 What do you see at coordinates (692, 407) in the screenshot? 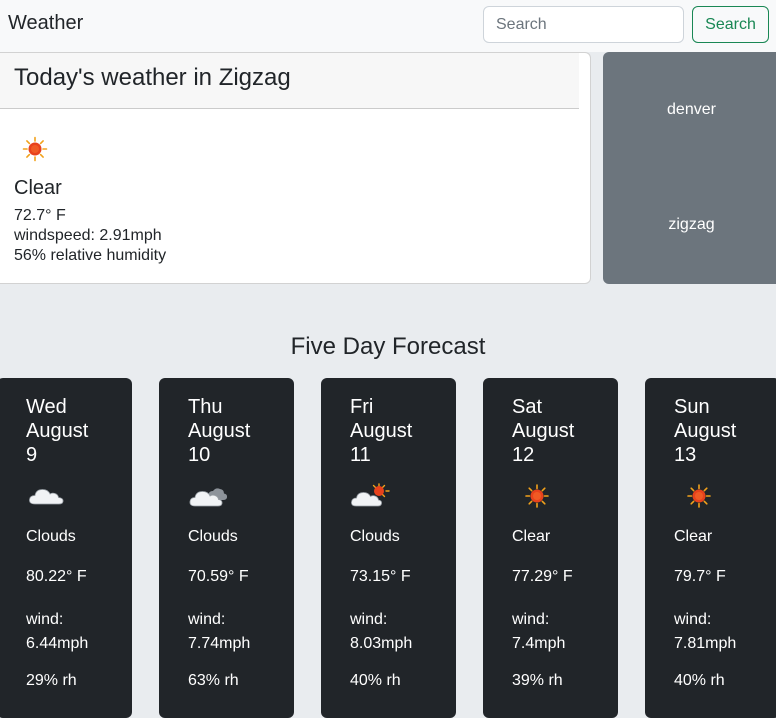
I see `forecast-weekday: Sun` at bounding box center [692, 407].